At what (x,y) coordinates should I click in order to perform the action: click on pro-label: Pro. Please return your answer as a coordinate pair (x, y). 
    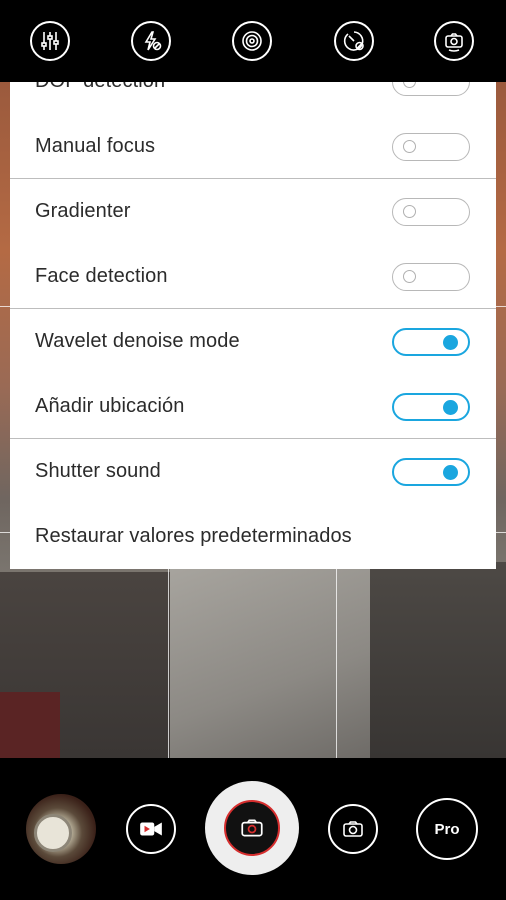
    Looking at the image, I should click on (447, 829).